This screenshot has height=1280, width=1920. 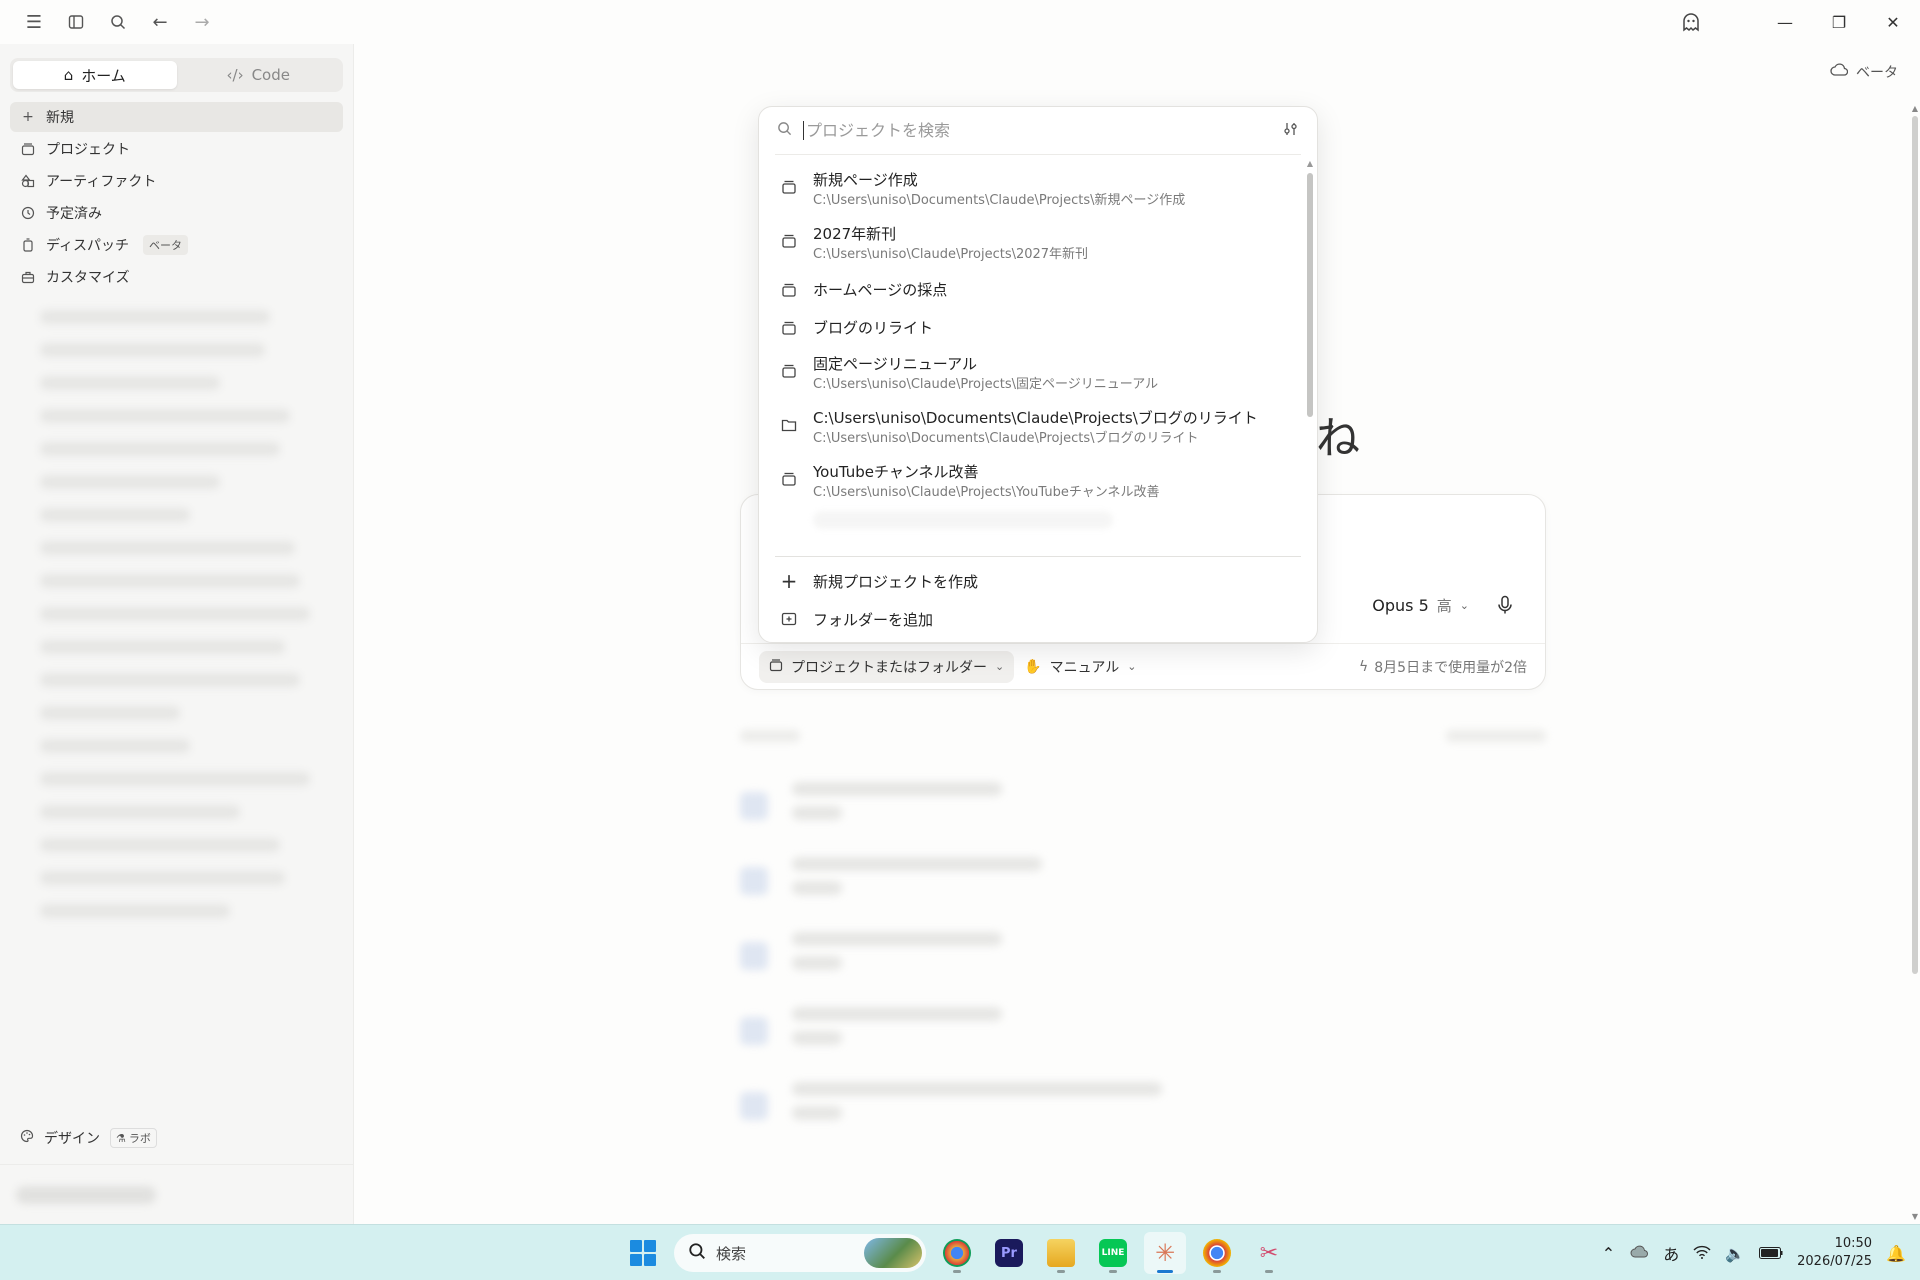 I want to click on volume-icon: 🔈, so click(x=1735, y=1253).